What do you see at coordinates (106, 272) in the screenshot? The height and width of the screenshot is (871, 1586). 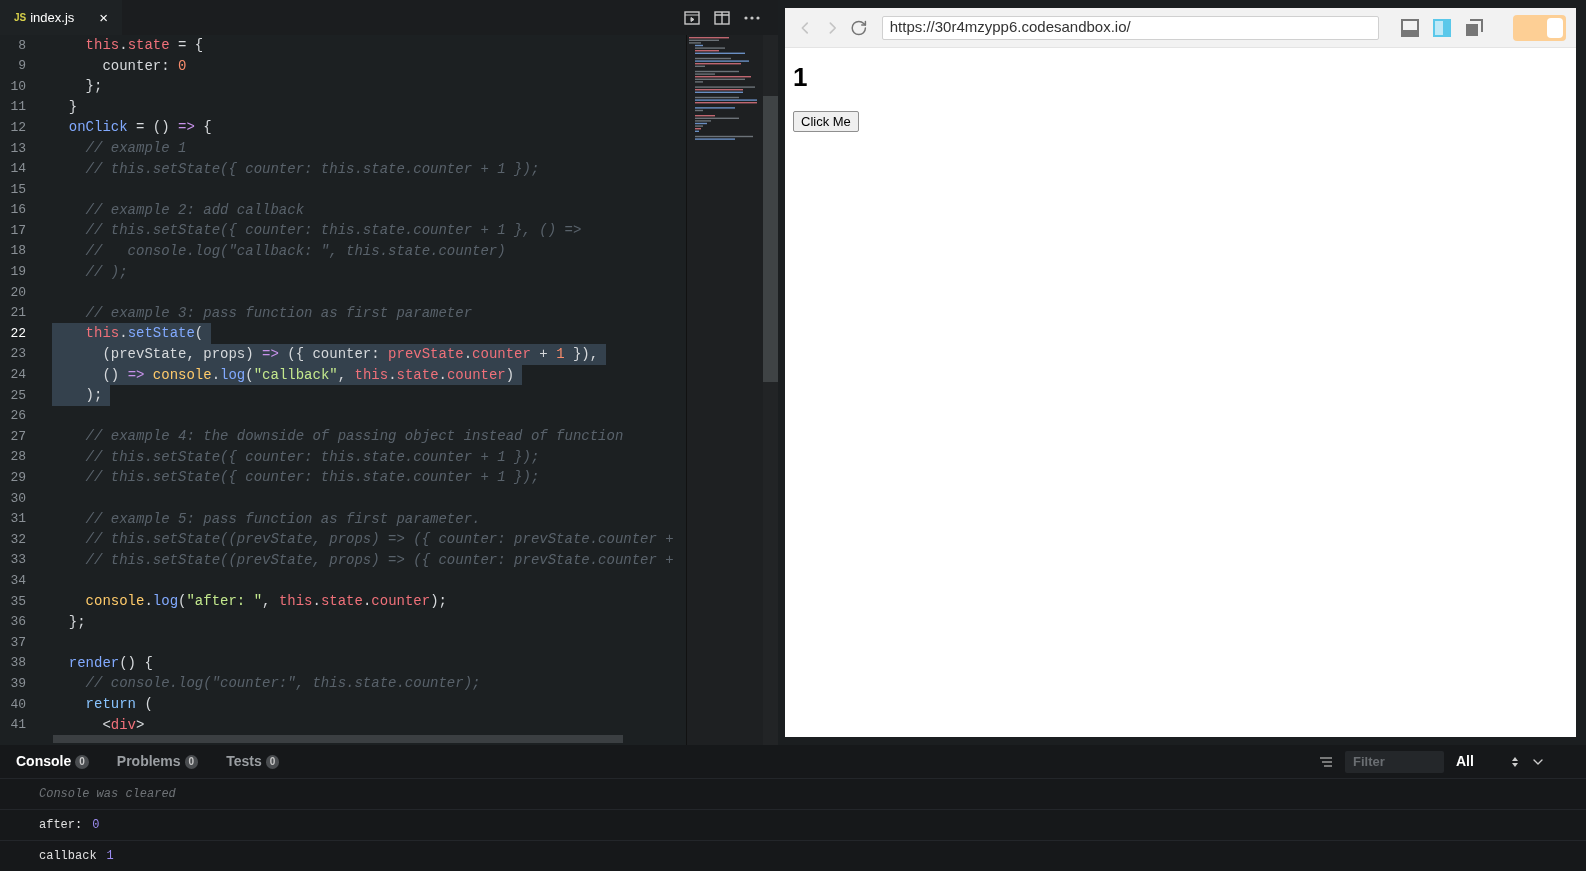 I see `code-line: // );` at bounding box center [106, 272].